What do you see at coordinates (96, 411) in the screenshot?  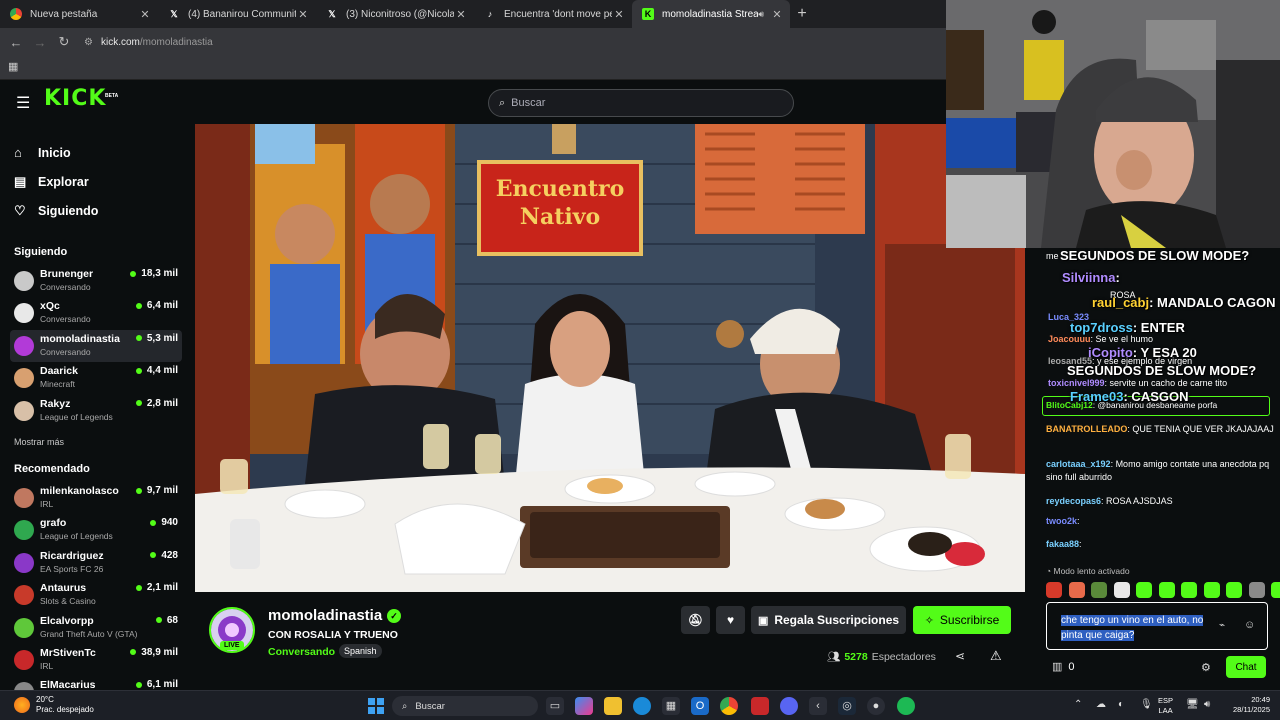 I see `channel-item: Rakyz League of Legends 2,8 mil` at bounding box center [96, 411].